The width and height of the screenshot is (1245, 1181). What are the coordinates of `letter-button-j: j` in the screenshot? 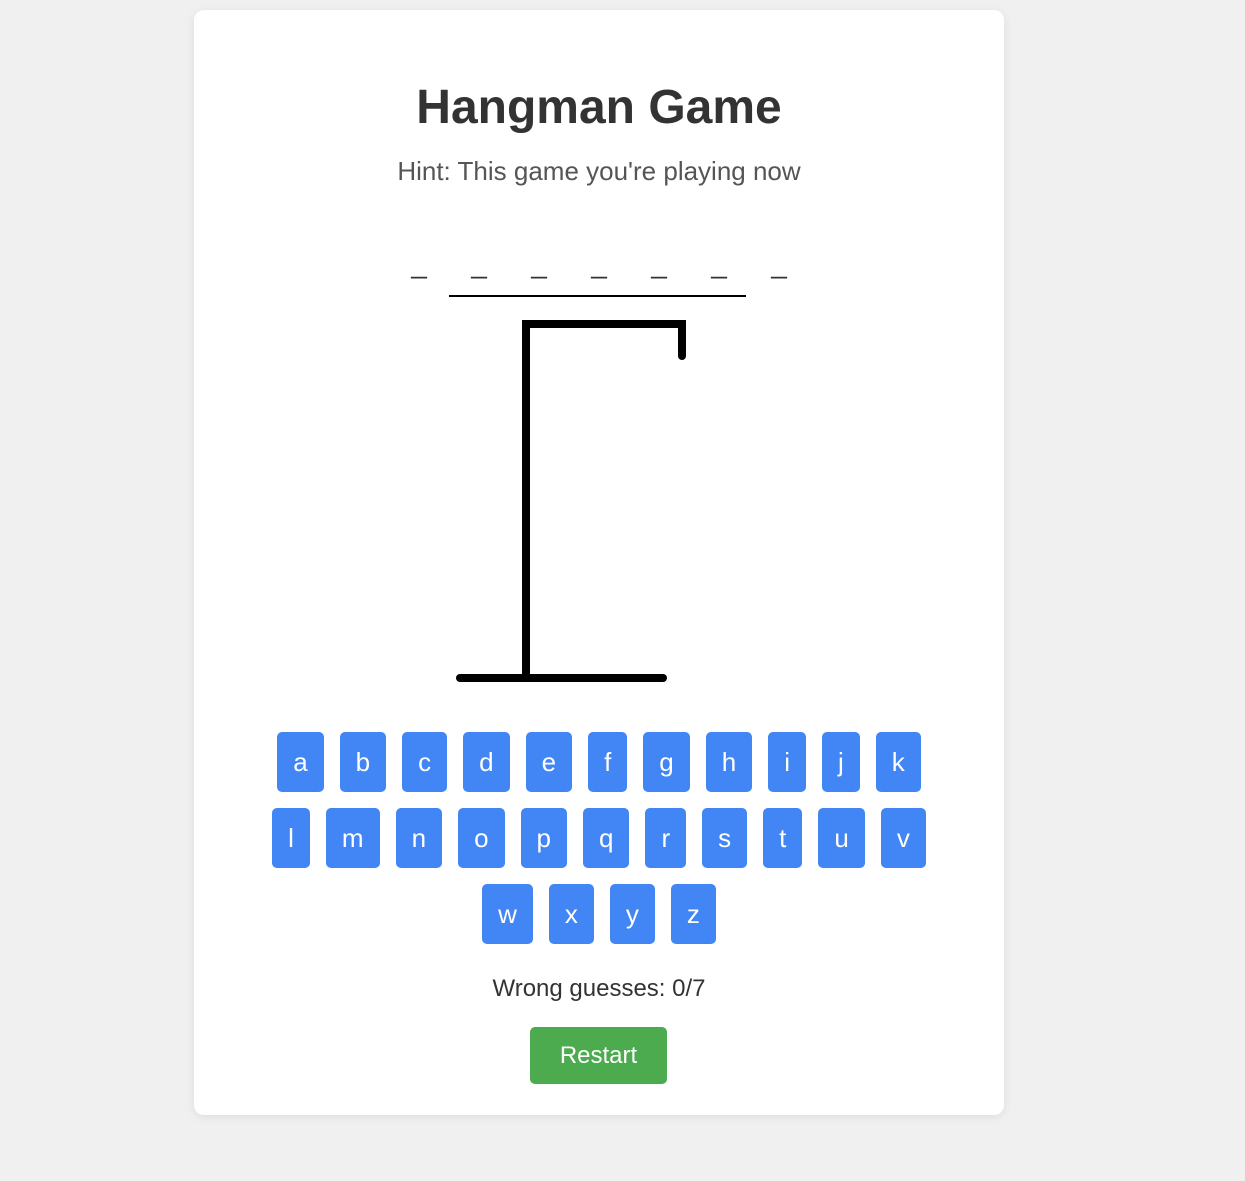 It's located at (841, 762).